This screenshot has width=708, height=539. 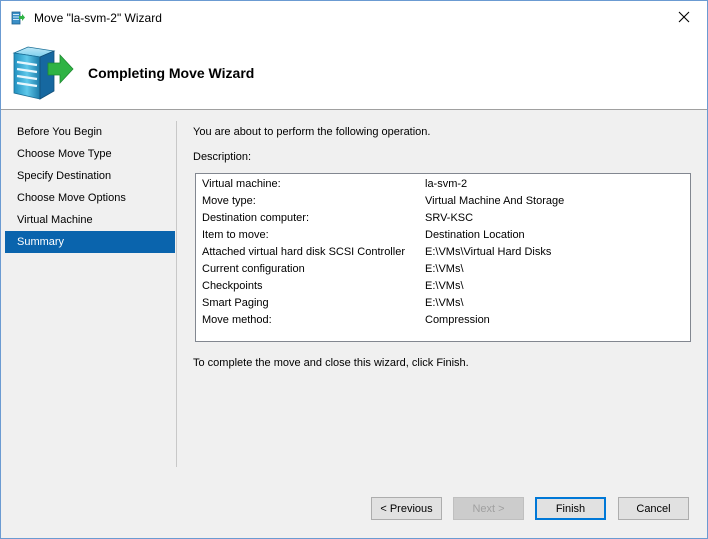 I want to click on summary-key: Move type:, so click(x=229, y=201).